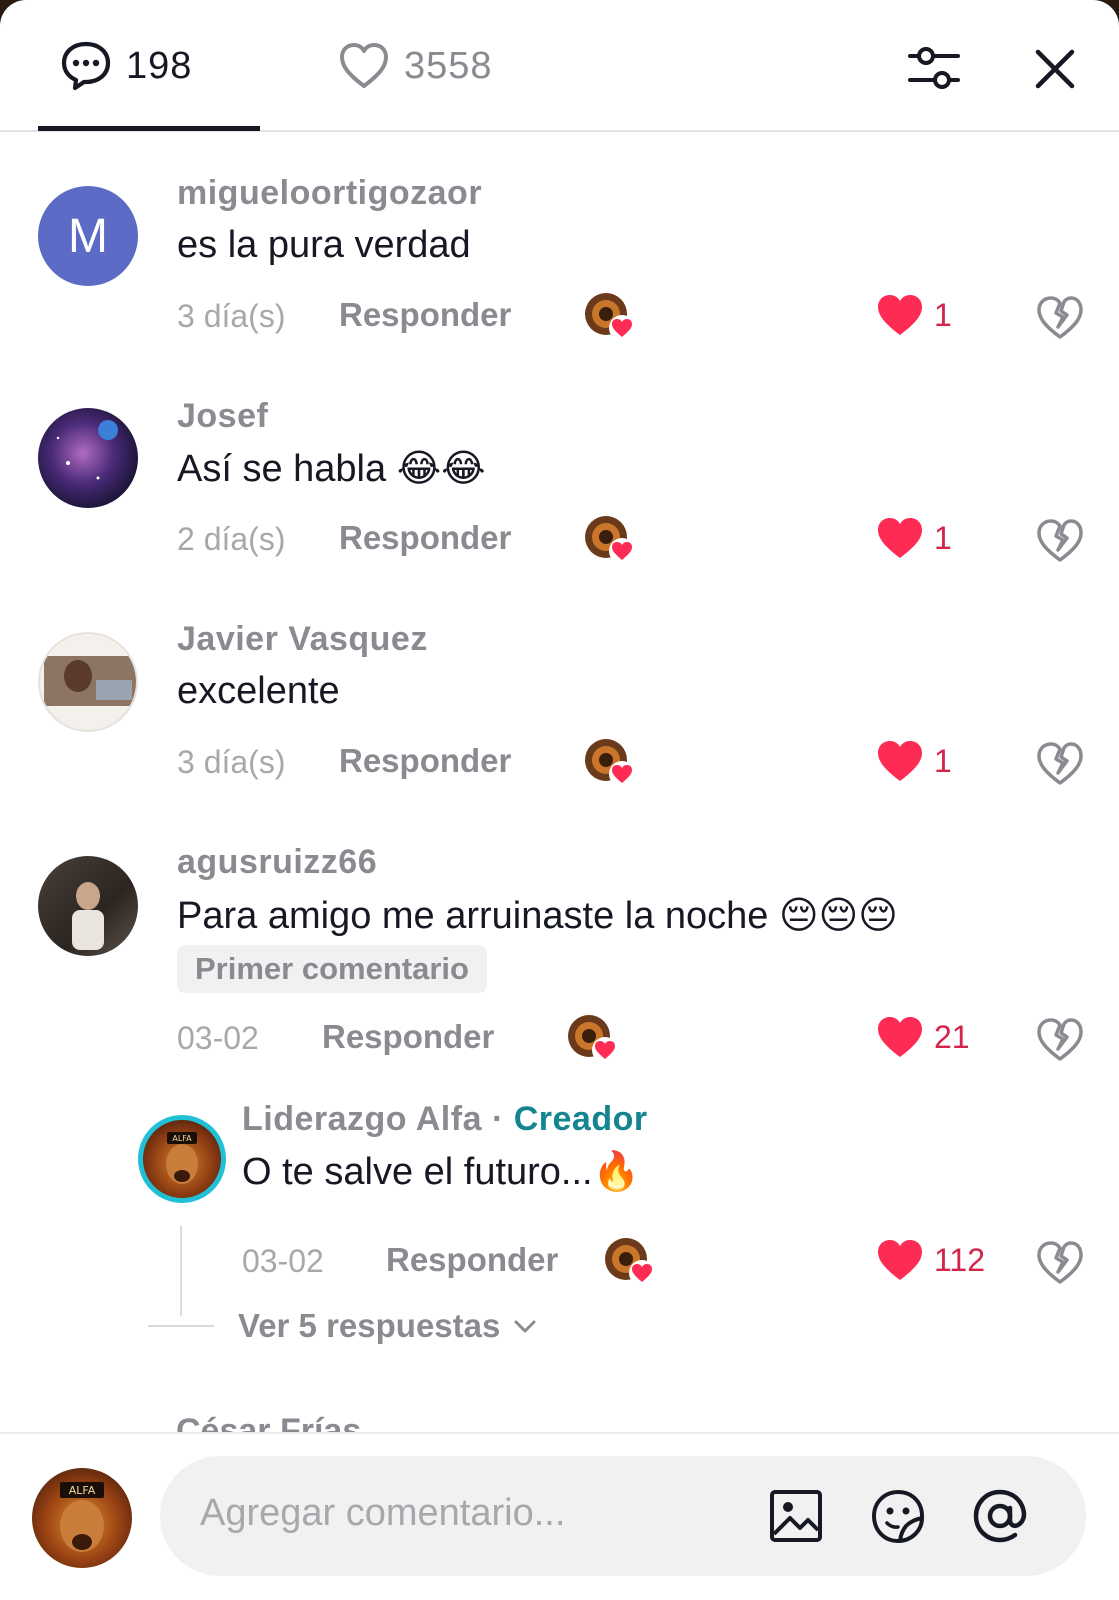 The height and width of the screenshot is (1600, 1119). I want to click on avatar-letter: M, so click(88, 236).